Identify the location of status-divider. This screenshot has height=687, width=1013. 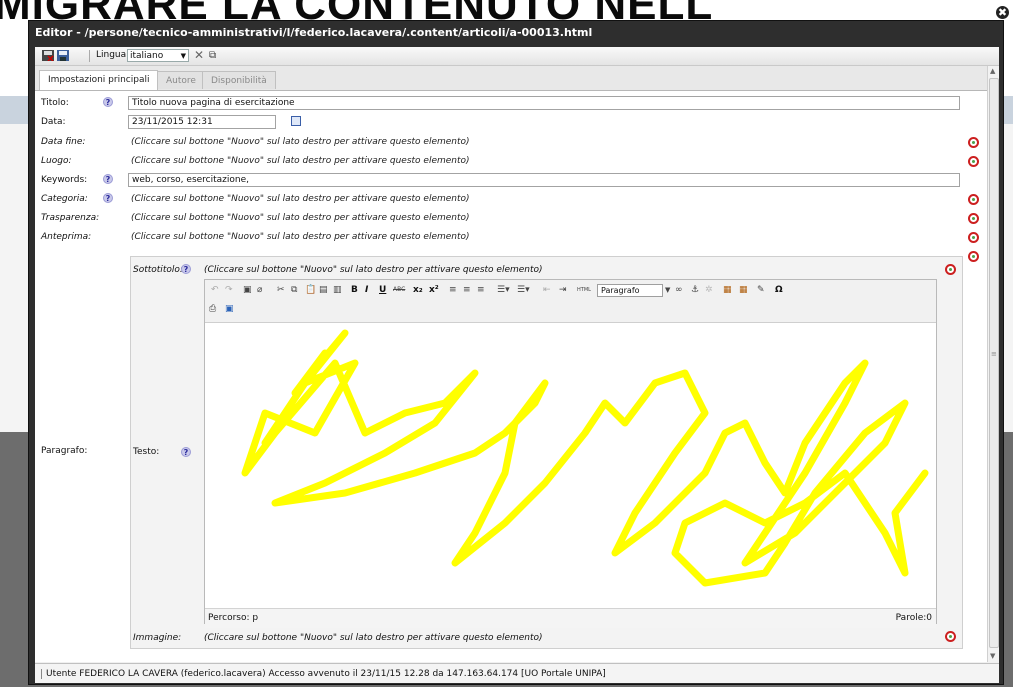
(41, 673).